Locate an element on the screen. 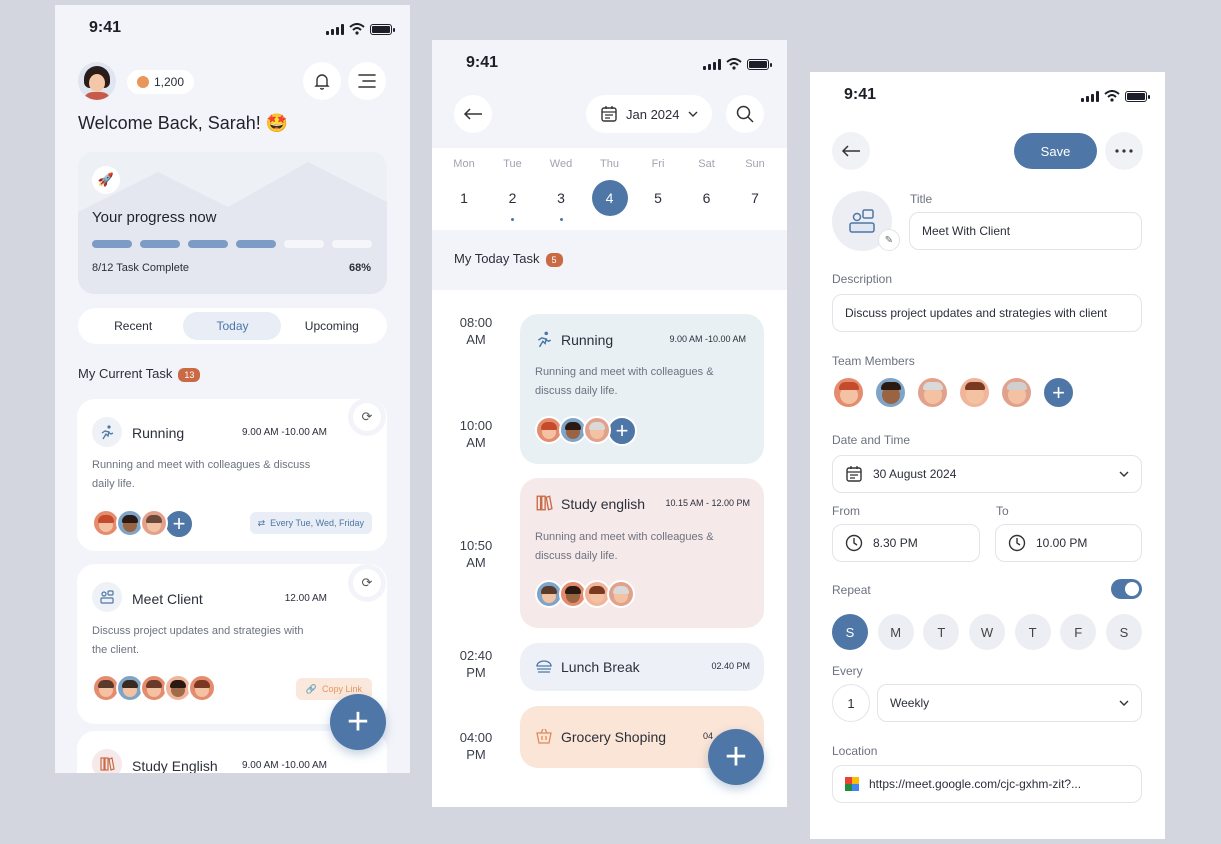 The height and width of the screenshot is (844, 1221). day-tue: Tue 2 is located at coordinates (513, 189).